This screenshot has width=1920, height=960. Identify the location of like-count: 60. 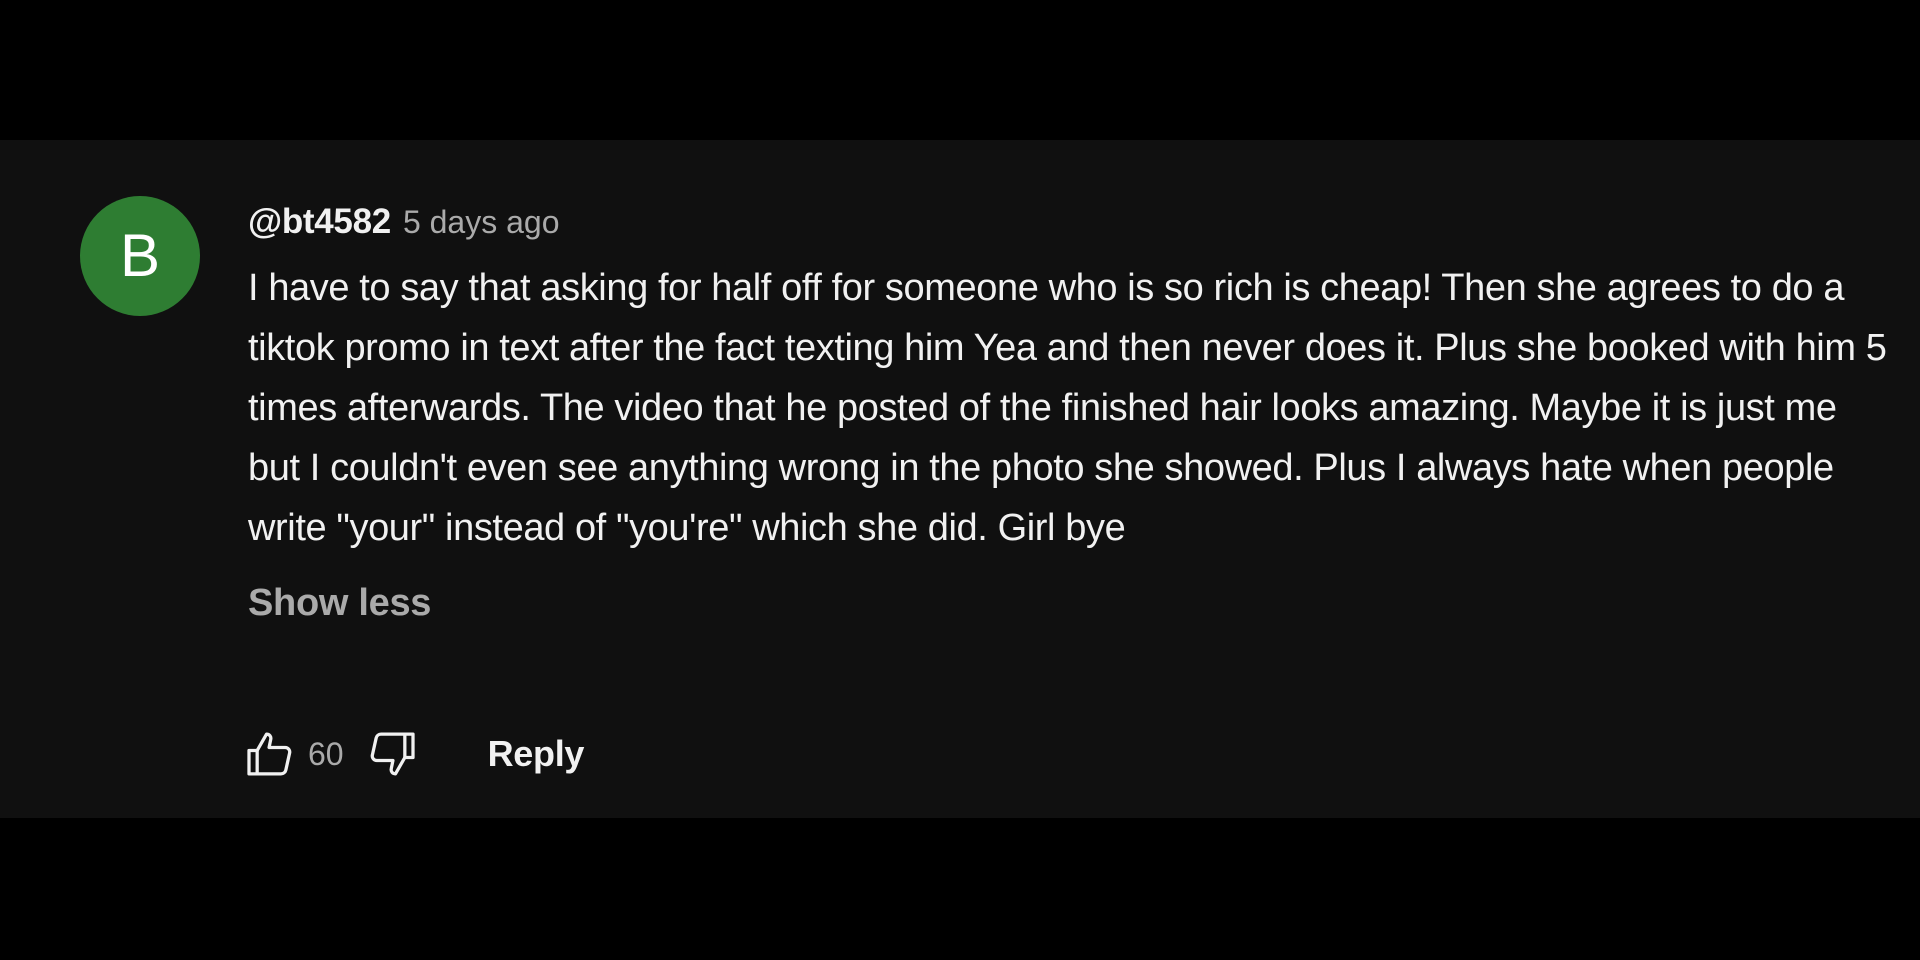
(326, 753).